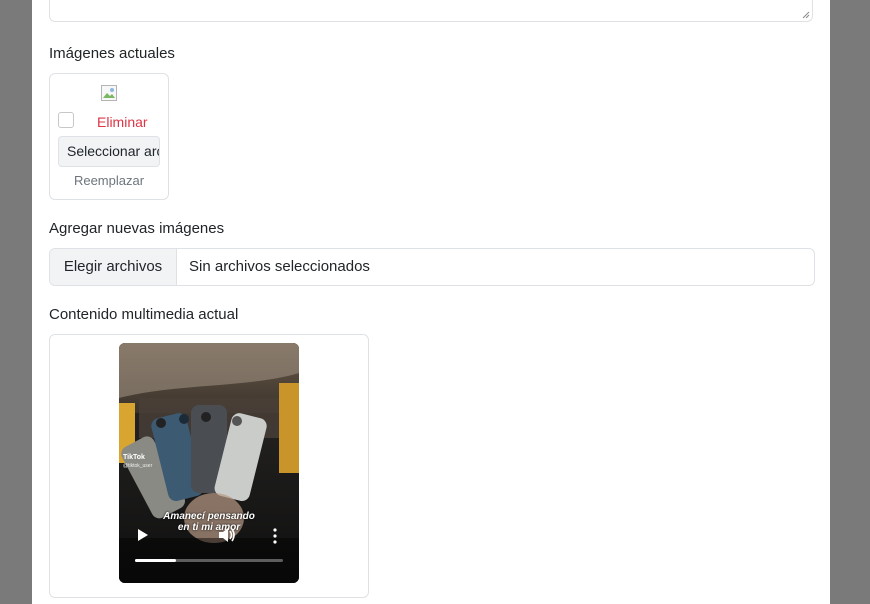 The width and height of the screenshot is (870, 604). Describe the element at coordinates (143, 535) in the screenshot. I see `play-icon` at that location.